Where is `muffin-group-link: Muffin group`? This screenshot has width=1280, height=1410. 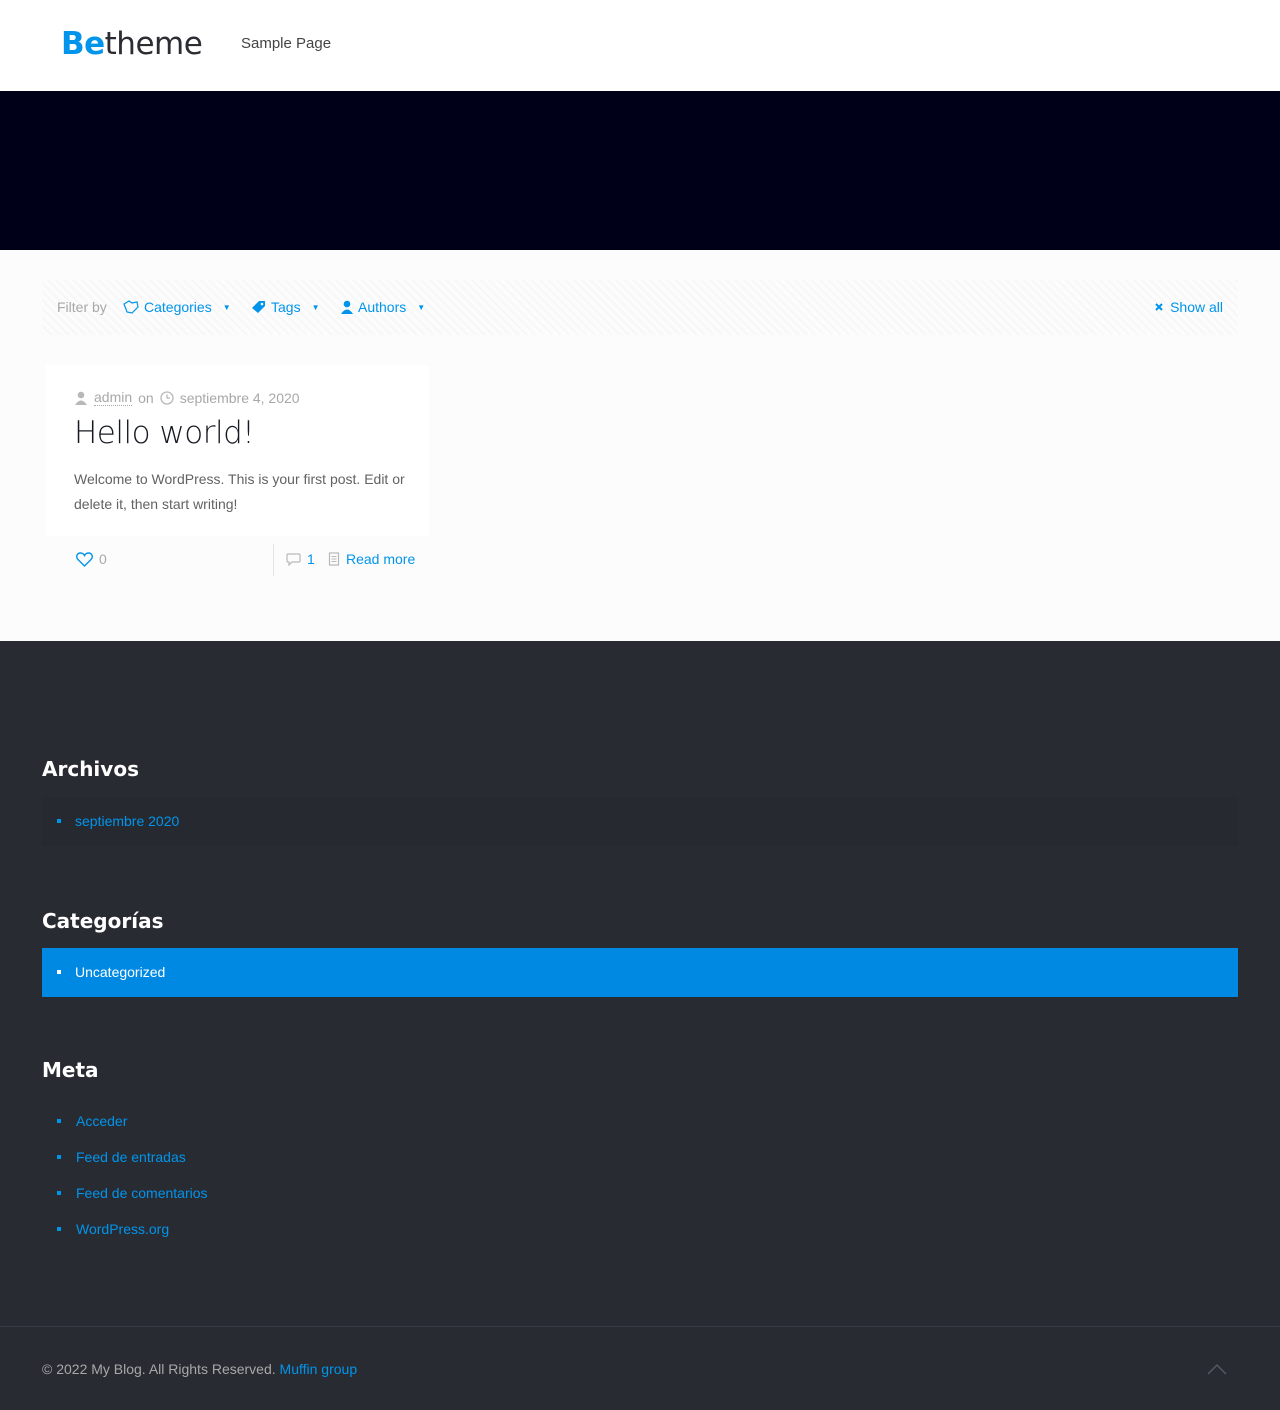 muffin-group-link: Muffin group is located at coordinates (319, 1369).